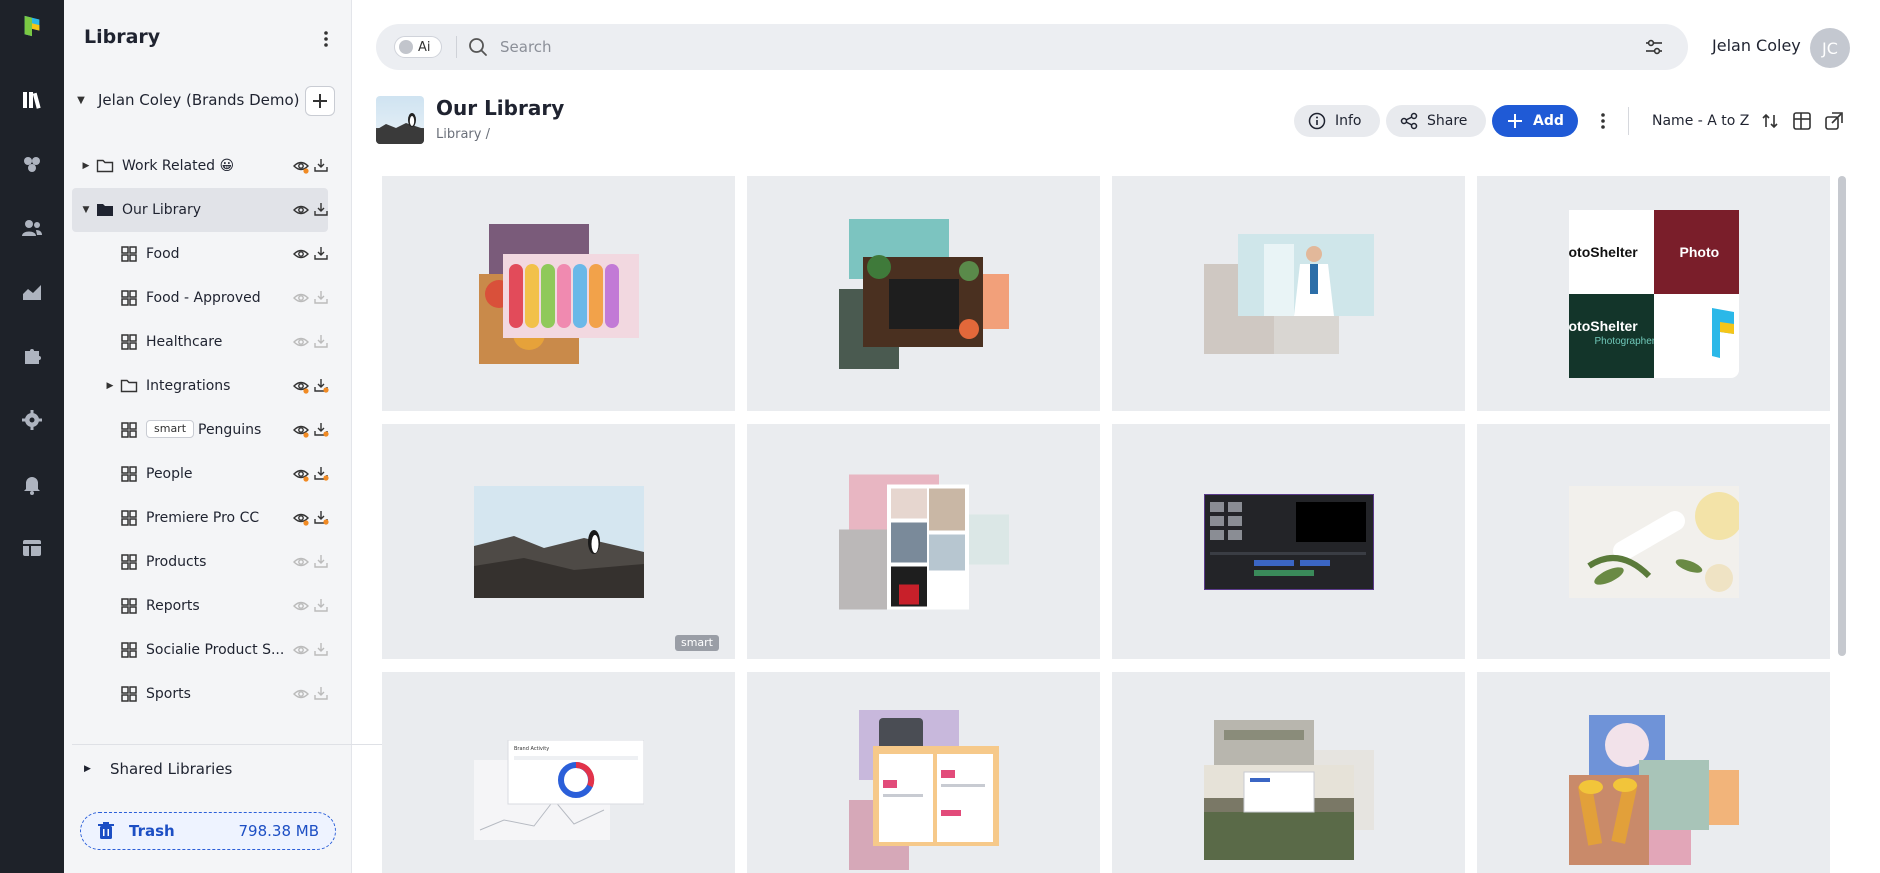 The image size is (1880, 873). What do you see at coordinates (1436, 121) in the screenshot?
I see `share-button: Share` at bounding box center [1436, 121].